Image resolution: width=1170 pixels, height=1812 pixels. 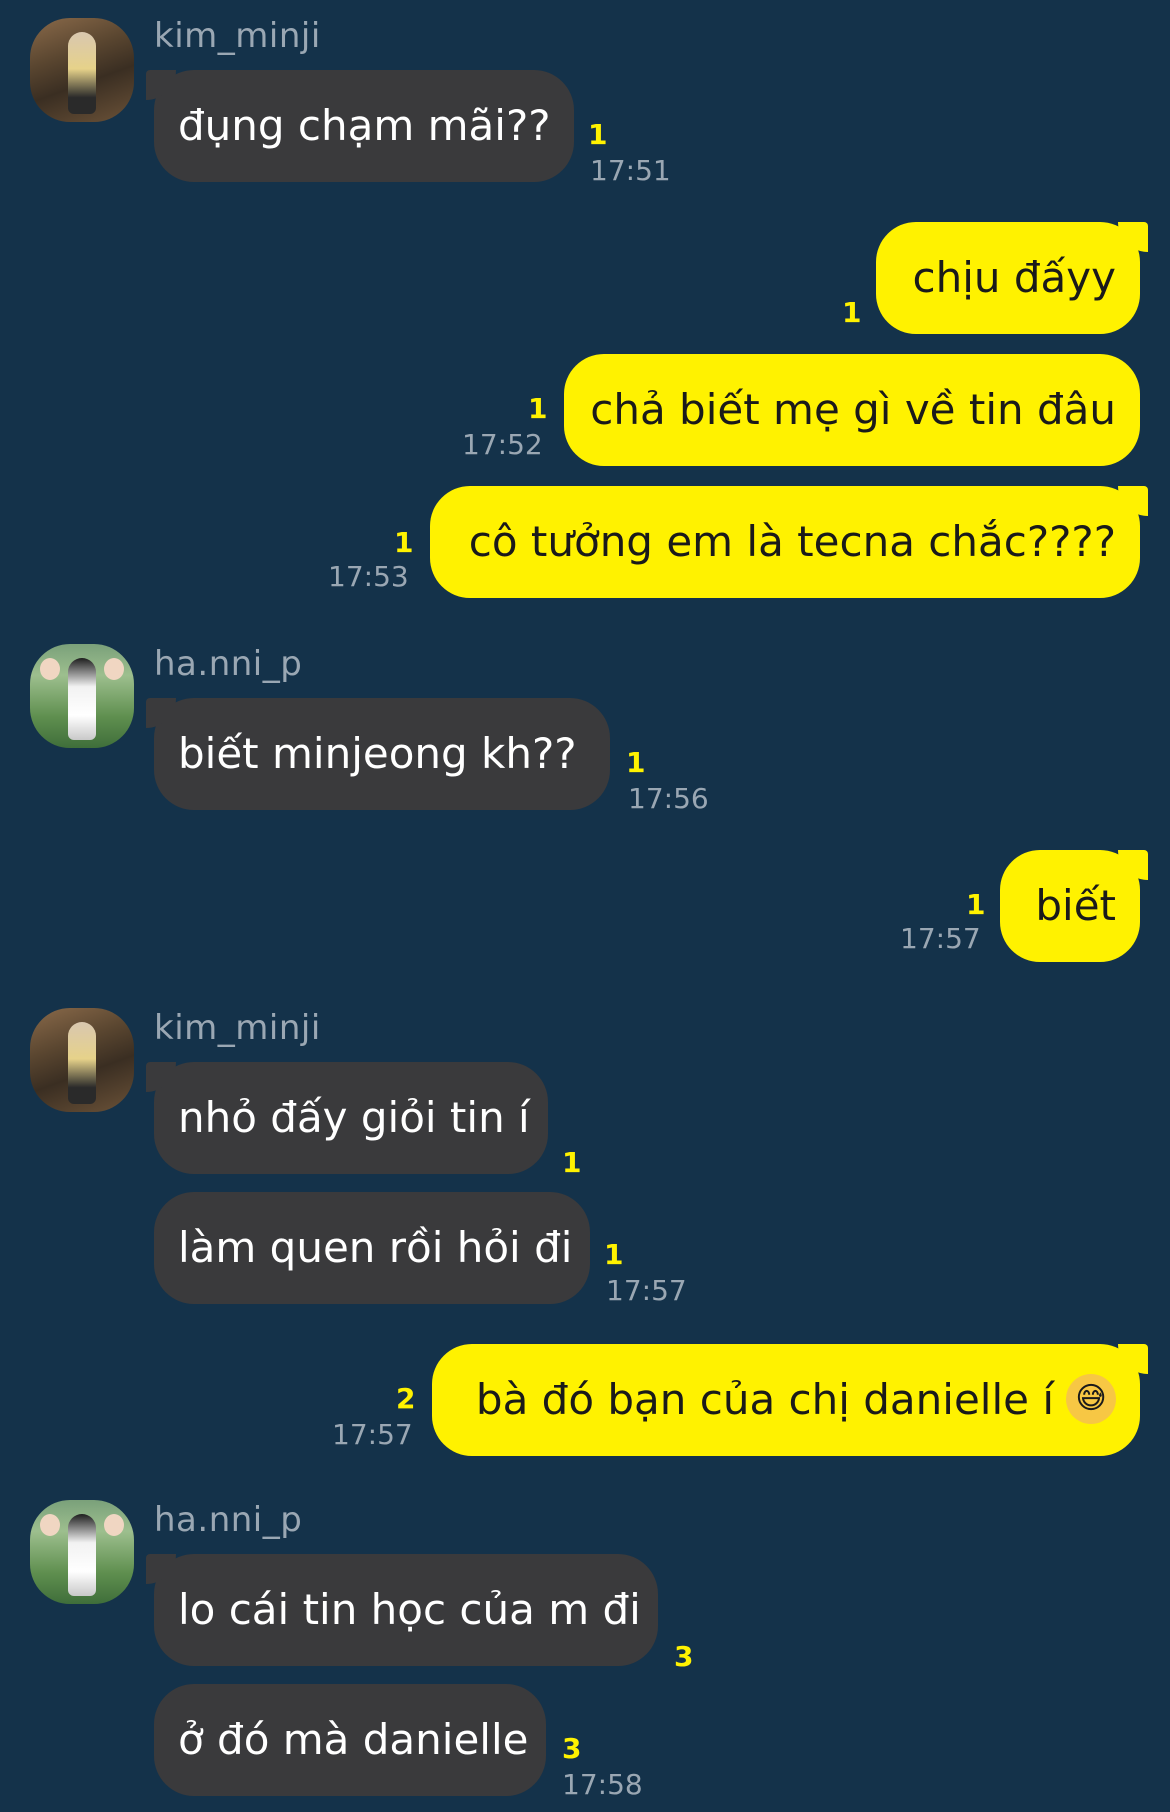 I want to click on grinning-sweat-emoji-icon: 😅, so click(x=1091, y=1398).